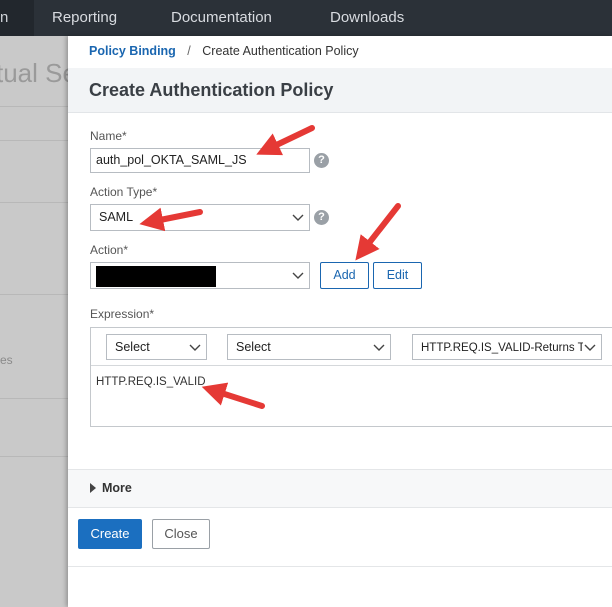 The height and width of the screenshot is (607, 612). I want to click on redacted-value, so click(156, 276).